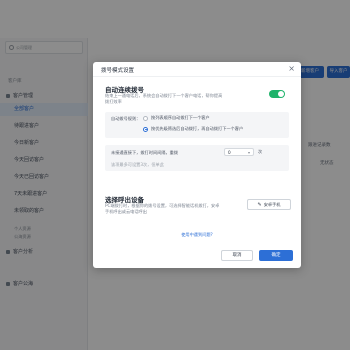 The image size is (350, 350). Describe the element at coordinates (259, 205) in the screenshot. I see `pencil-icon: ✎` at that location.